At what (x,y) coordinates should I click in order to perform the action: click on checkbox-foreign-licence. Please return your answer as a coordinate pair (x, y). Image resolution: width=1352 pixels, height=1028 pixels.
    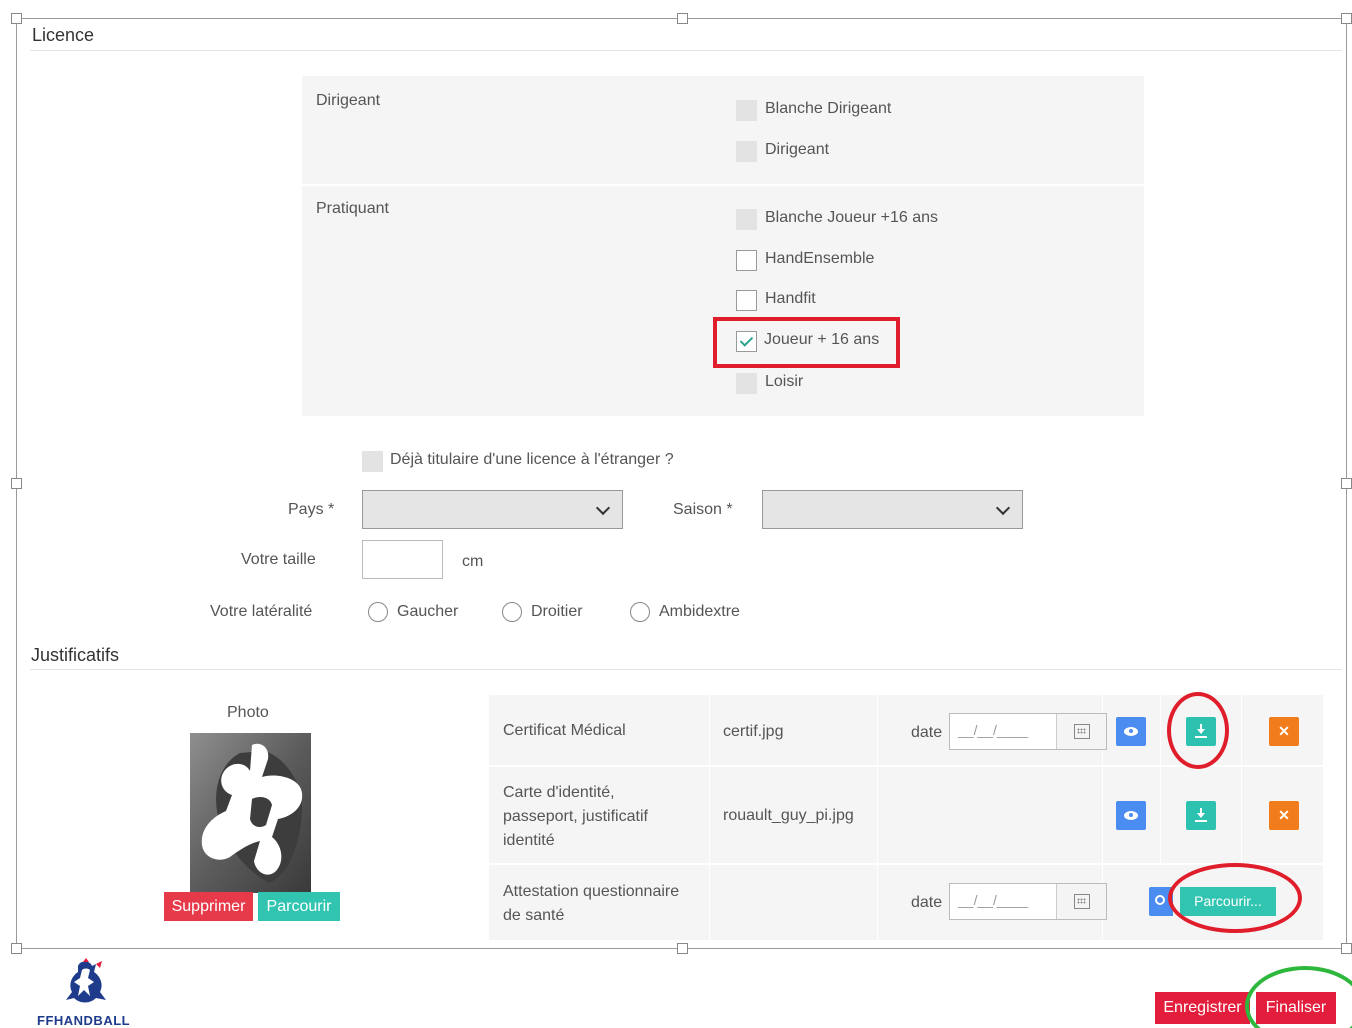
    Looking at the image, I should click on (372, 461).